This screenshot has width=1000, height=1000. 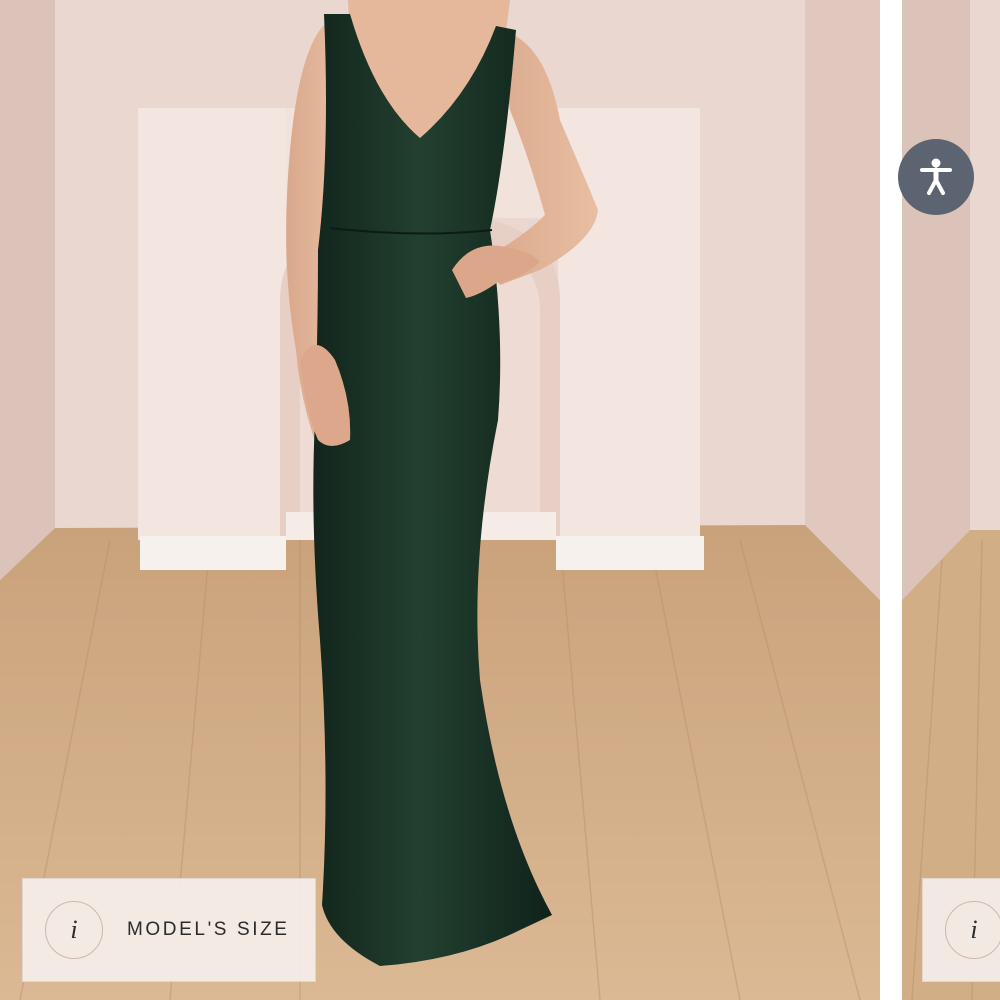 I want to click on models-size-button: i MODEL'S SIZE, so click(x=169, y=930).